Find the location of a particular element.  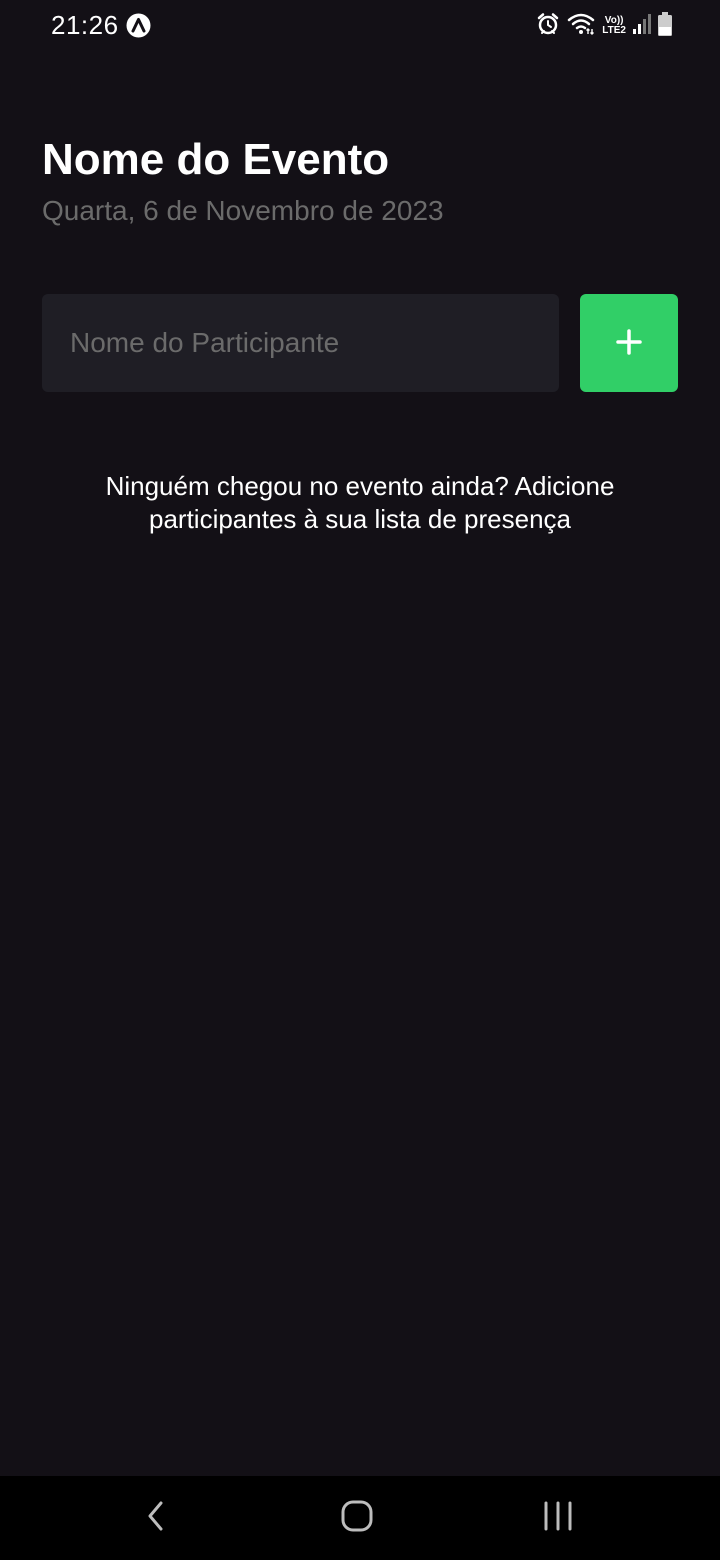

navigation-bar is located at coordinates (360, 1518).